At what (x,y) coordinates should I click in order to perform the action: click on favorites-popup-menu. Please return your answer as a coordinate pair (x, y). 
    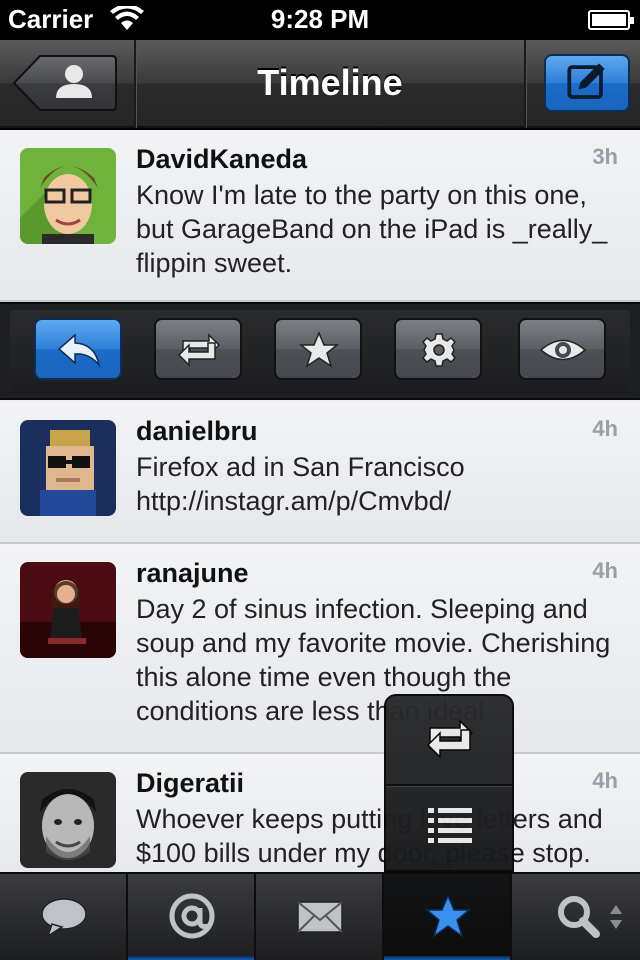
    Looking at the image, I should click on (449, 783).